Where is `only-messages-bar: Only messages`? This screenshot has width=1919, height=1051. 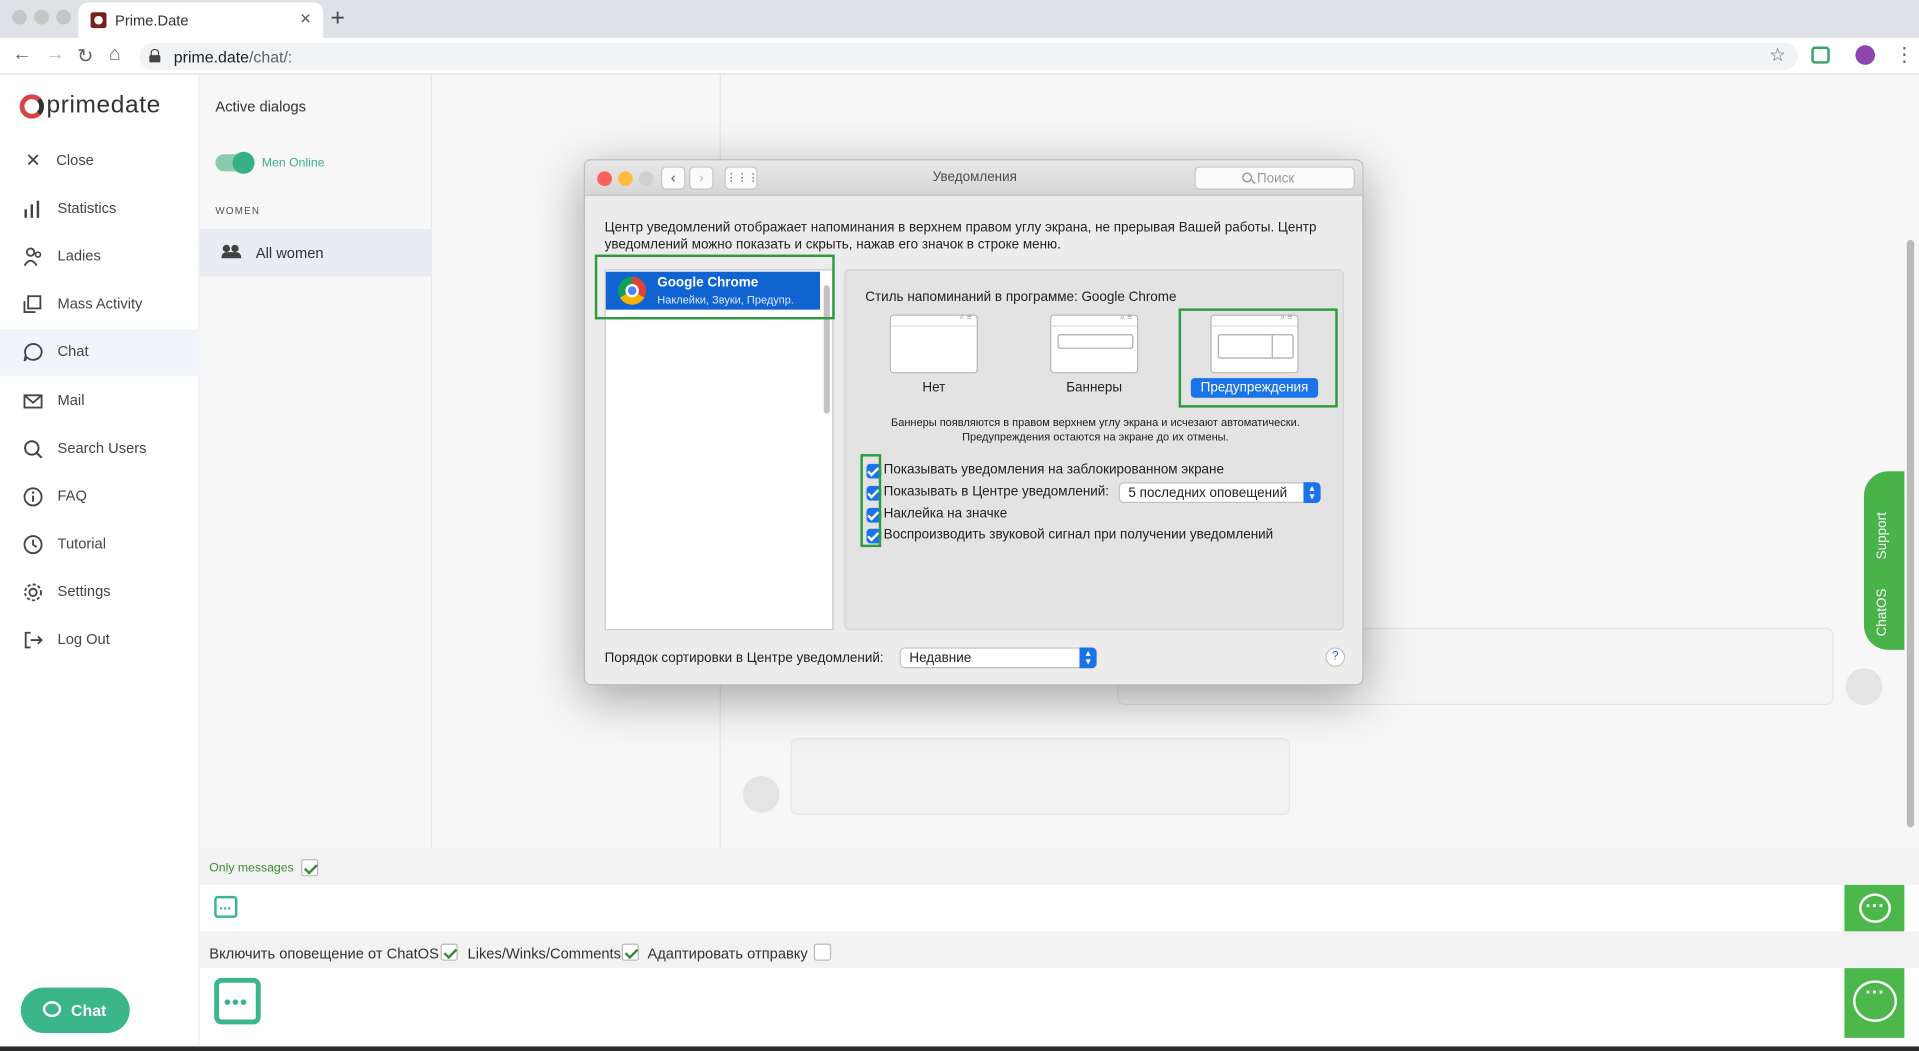 only-messages-bar: Only messages is located at coordinates (1059, 866).